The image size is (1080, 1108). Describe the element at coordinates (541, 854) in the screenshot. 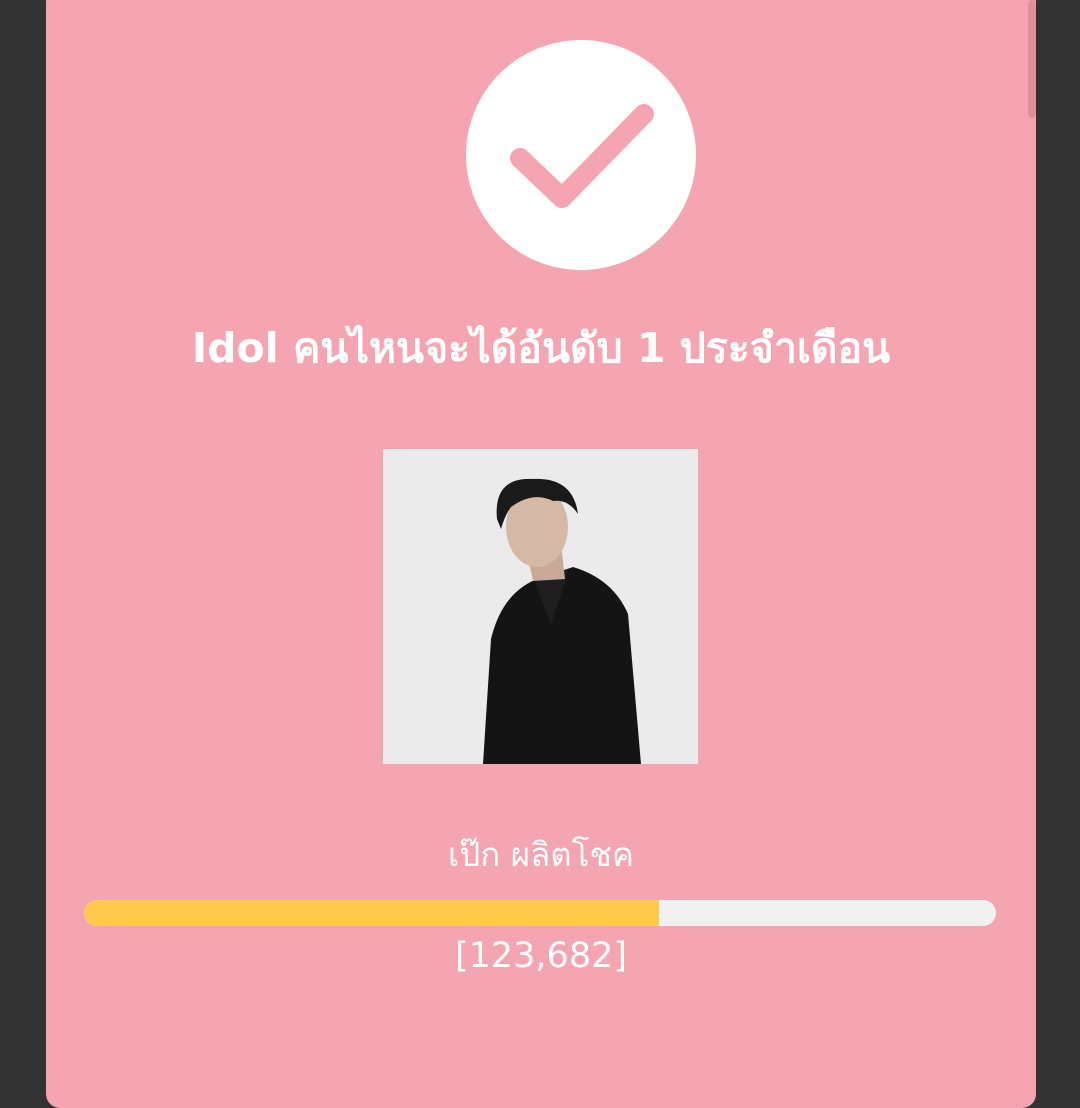

I see `candidate-name: เป๊ก ผลิตโชค` at that location.